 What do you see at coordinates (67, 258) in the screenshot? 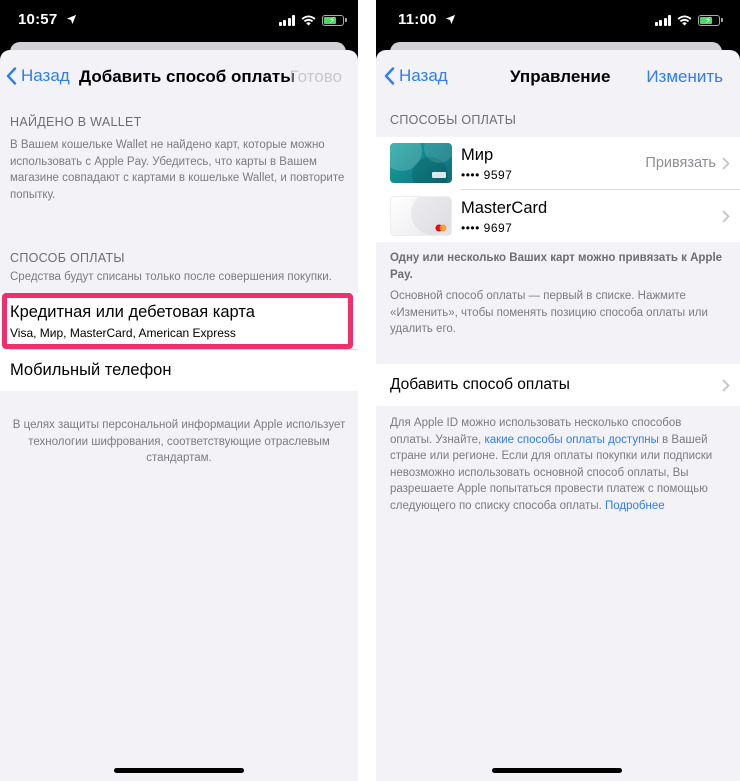
I see `payment-section-header: СПОСОБ ОПЛАТЫ` at bounding box center [67, 258].